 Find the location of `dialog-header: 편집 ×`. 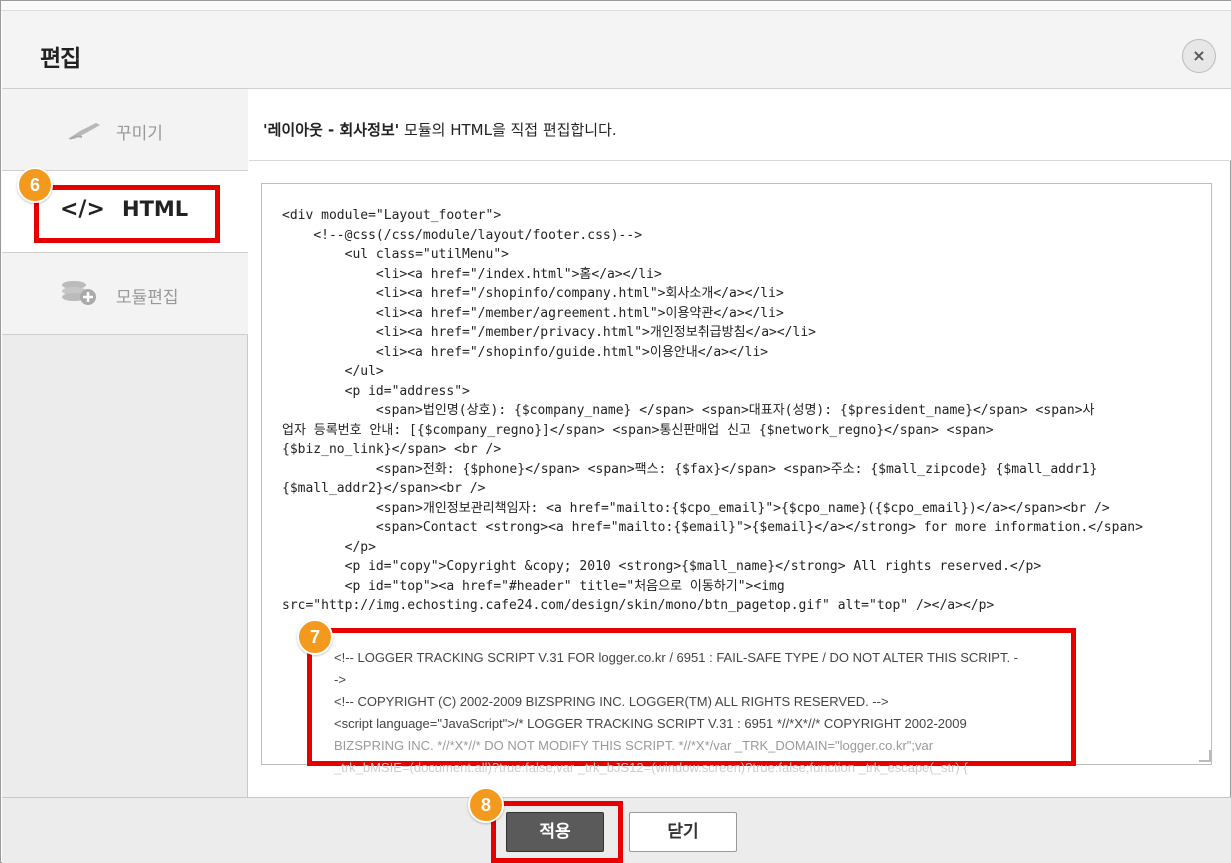

dialog-header: 편집 × is located at coordinates (616, 50).